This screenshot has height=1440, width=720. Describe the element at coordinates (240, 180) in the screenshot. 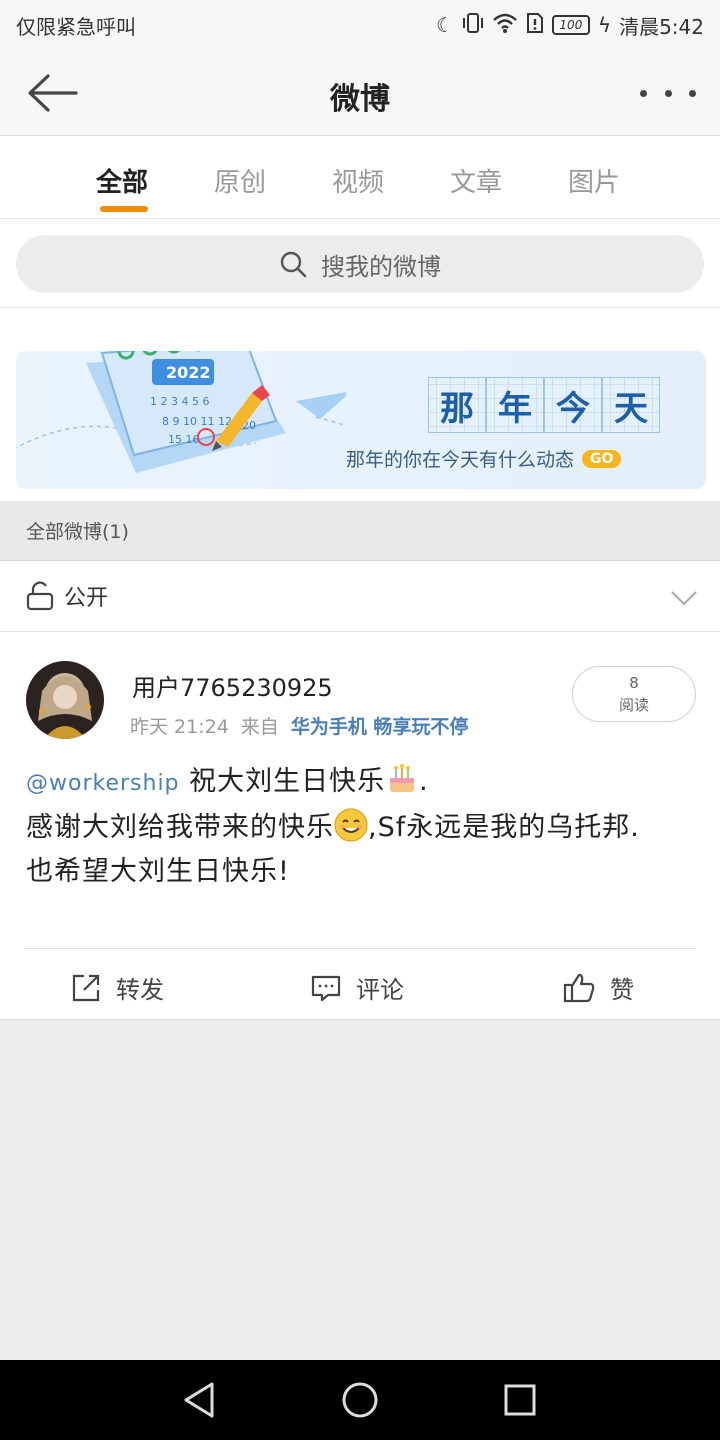

I see `tab-original: 原创` at that location.